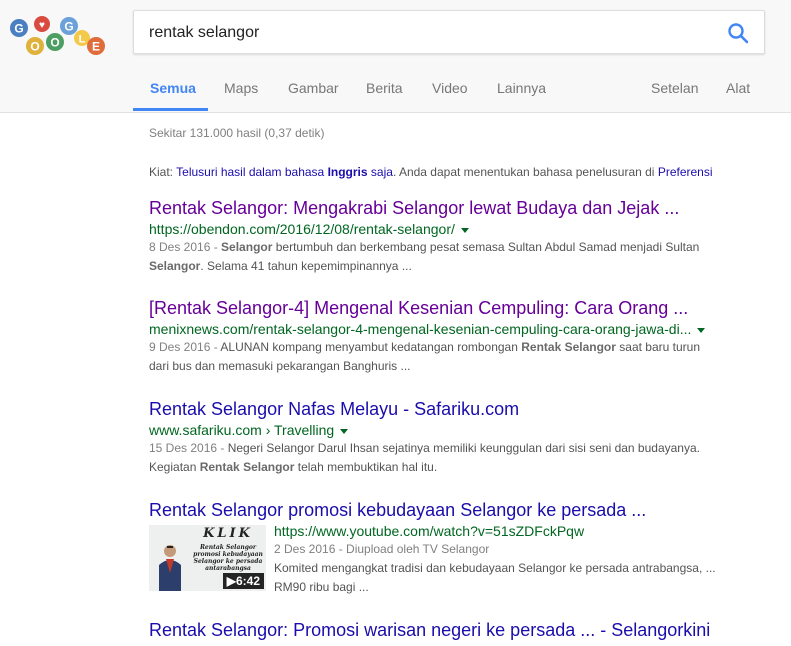  Describe the element at coordinates (188, 448) in the screenshot. I see `result-date: 15 Des 2016 -` at that location.